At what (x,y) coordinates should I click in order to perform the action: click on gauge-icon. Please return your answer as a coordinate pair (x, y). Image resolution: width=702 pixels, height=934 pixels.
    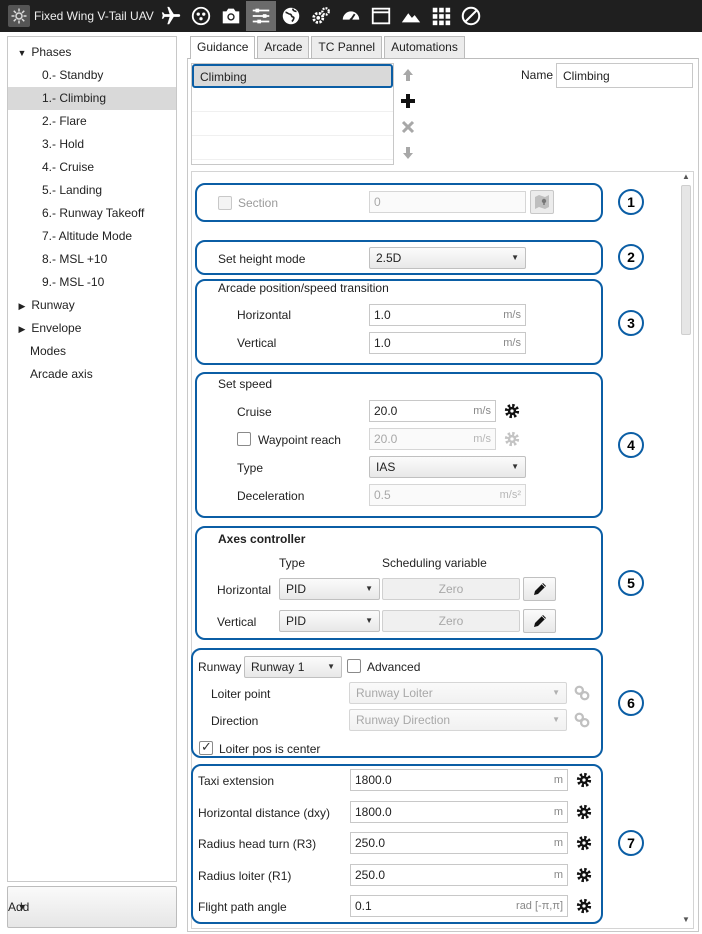
    Looking at the image, I should click on (351, 16).